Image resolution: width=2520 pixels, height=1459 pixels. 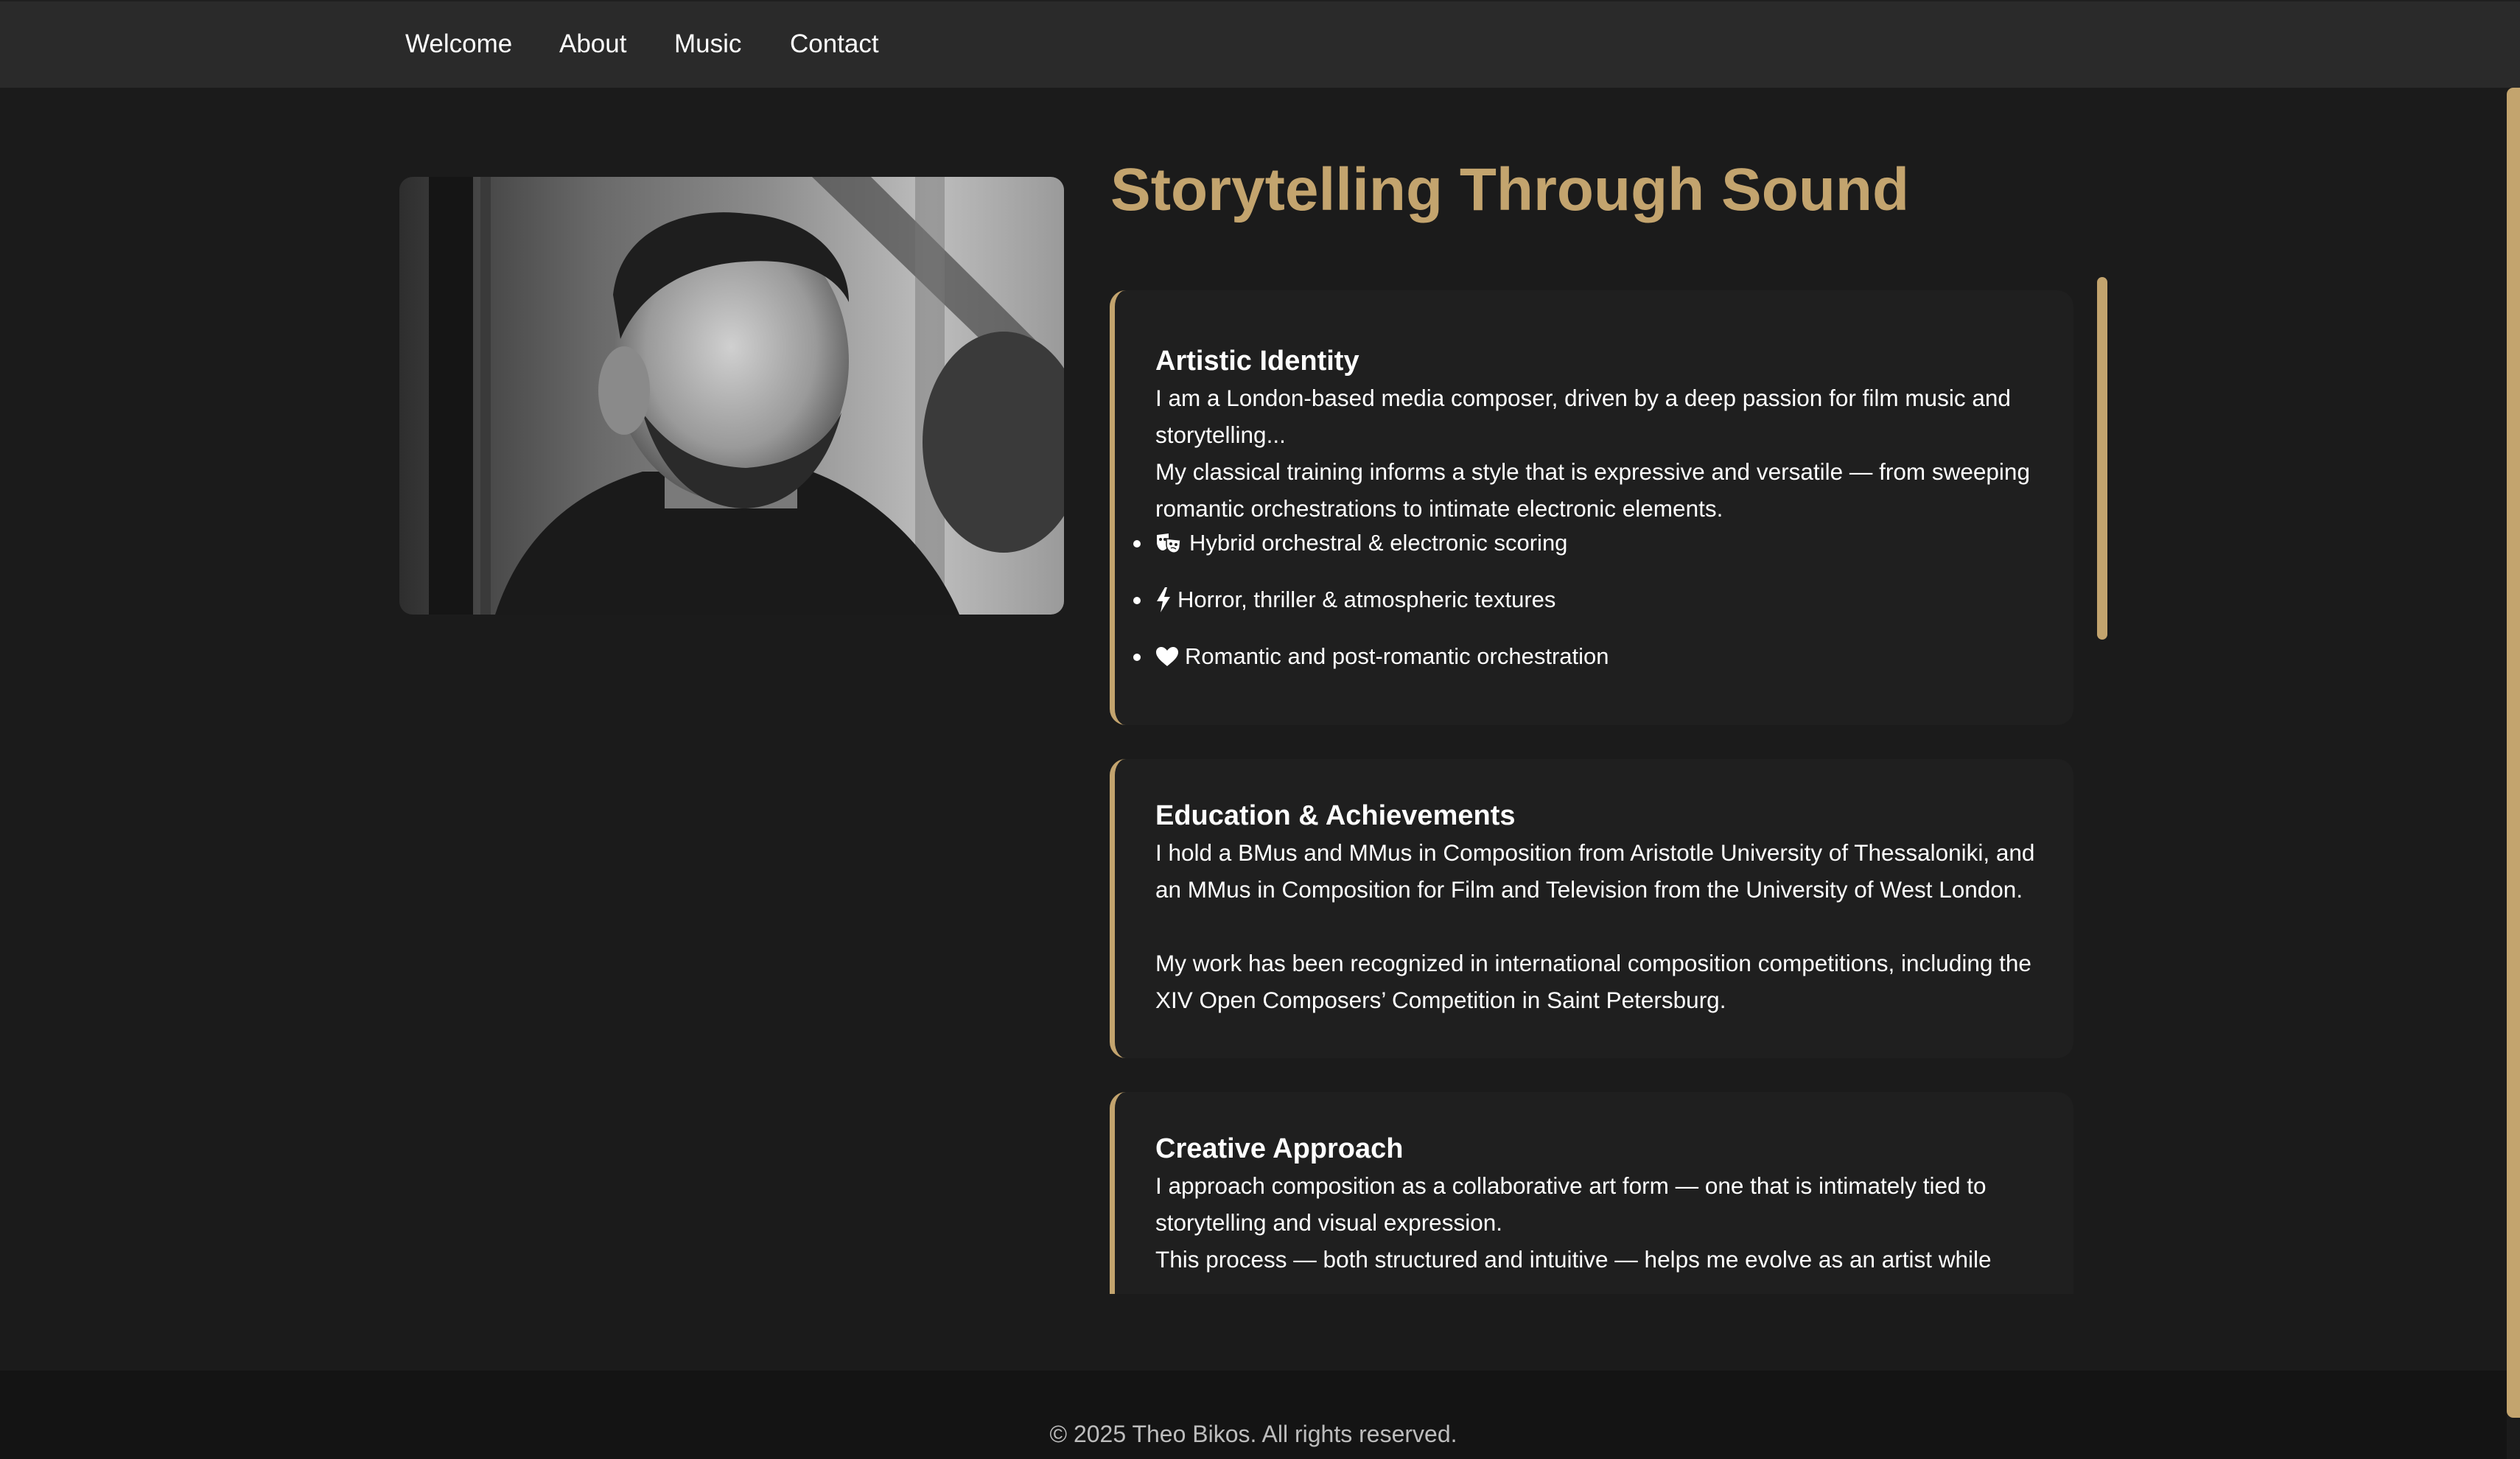 What do you see at coordinates (1366, 599) in the screenshot?
I see `list-item-text: Horror, thriller & atmospheric textures` at bounding box center [1366, 599].